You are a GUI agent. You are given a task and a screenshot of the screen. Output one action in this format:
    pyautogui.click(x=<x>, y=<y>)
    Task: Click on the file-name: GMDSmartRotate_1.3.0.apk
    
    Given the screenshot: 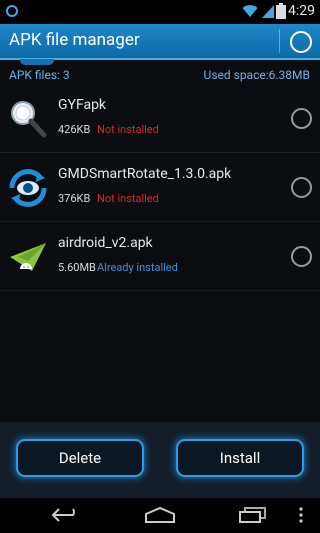 What is the action you would take?
    pyautogui.click(x=145, y=174)
    